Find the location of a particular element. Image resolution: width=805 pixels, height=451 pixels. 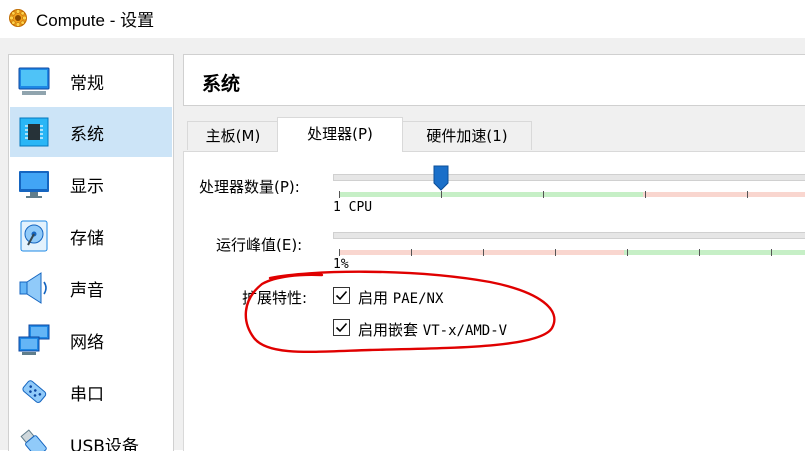

slider-thumb is located at coordinates (441, 178).